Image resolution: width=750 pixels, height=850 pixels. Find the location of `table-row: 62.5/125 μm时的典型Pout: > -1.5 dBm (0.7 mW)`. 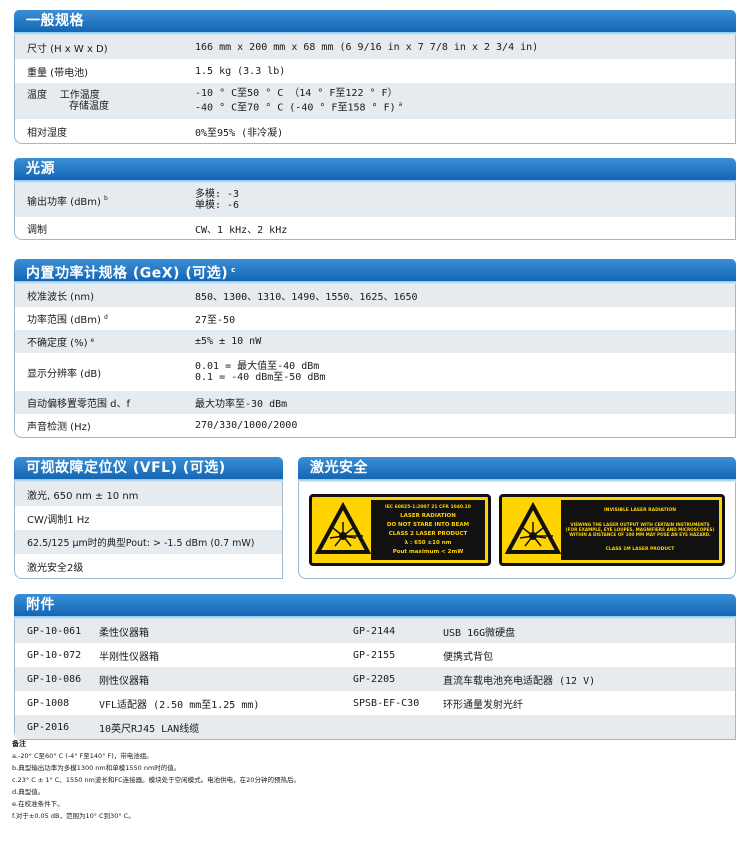

table-row: 62.5/125 μm时的典型Pout: > -1.5 dBm (0.7 mW) is located at coordinates (148, 542).